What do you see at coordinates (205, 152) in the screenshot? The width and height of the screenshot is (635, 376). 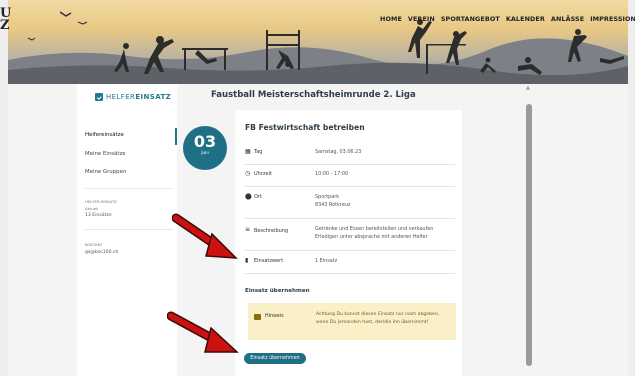 I see `date-month: Juni` at bounding box center [205, 152].